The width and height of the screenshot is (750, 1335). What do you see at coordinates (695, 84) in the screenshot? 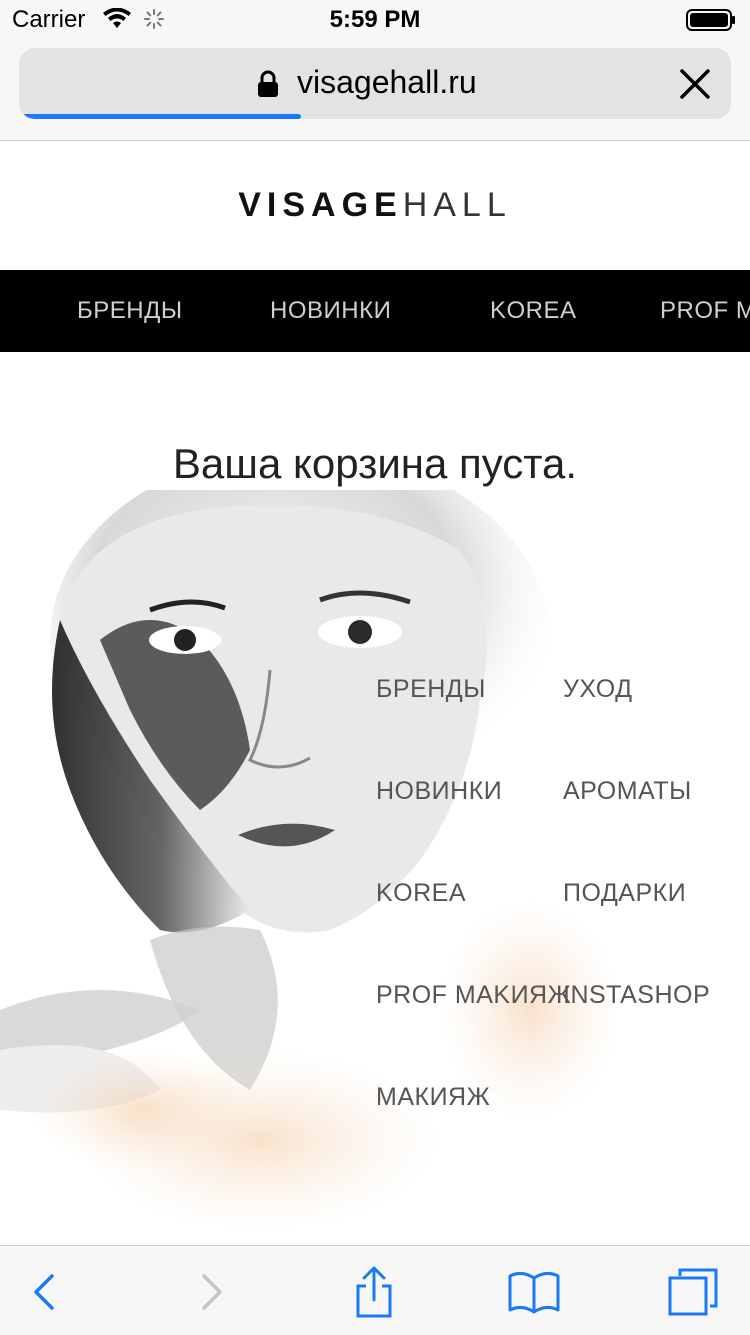
I see `stop-loading-icon` at bounding box center [695, 84].